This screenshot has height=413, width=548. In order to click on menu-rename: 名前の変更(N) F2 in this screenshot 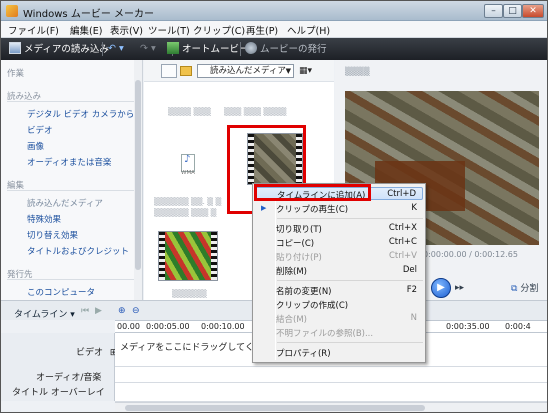, I will do `click(339, 290)`.